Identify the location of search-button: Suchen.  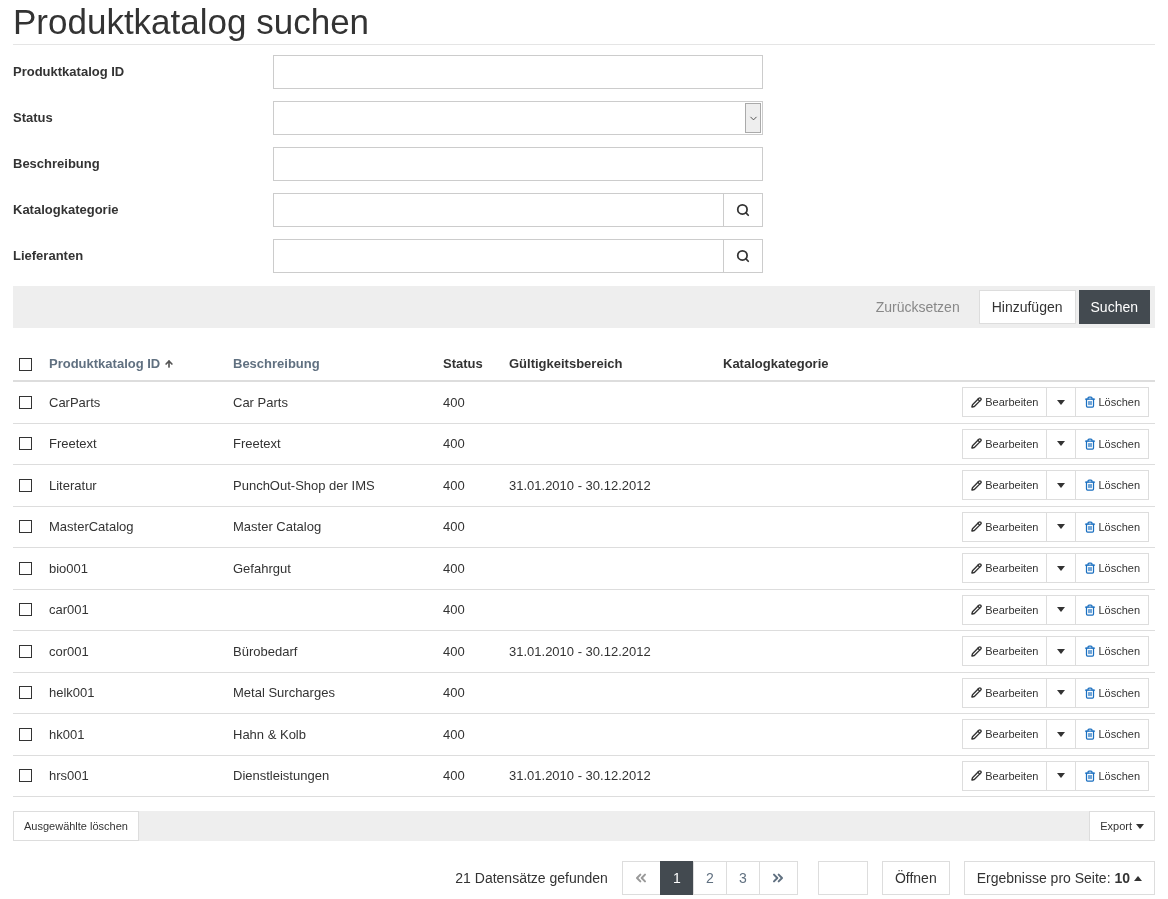
(1114, 307).